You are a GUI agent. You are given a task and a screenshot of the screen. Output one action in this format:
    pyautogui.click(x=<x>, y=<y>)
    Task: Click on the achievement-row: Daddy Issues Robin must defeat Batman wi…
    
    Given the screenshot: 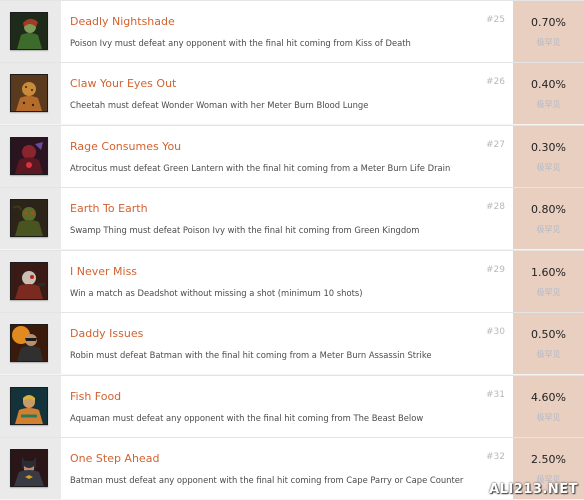 What is the action you would take?
    pyautogui.click(x=292, y=343)
    